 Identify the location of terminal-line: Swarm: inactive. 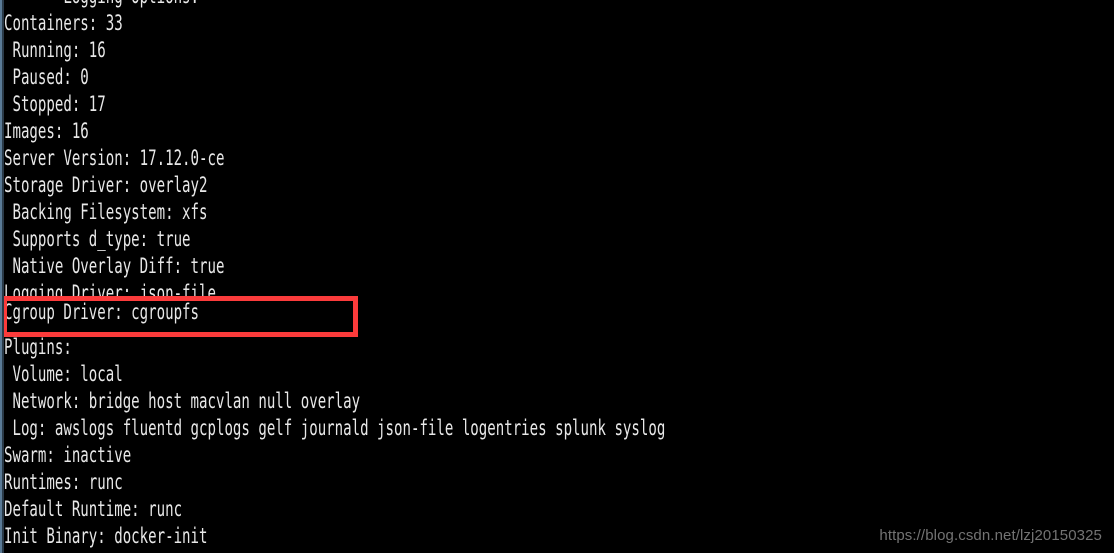
(68, 455).